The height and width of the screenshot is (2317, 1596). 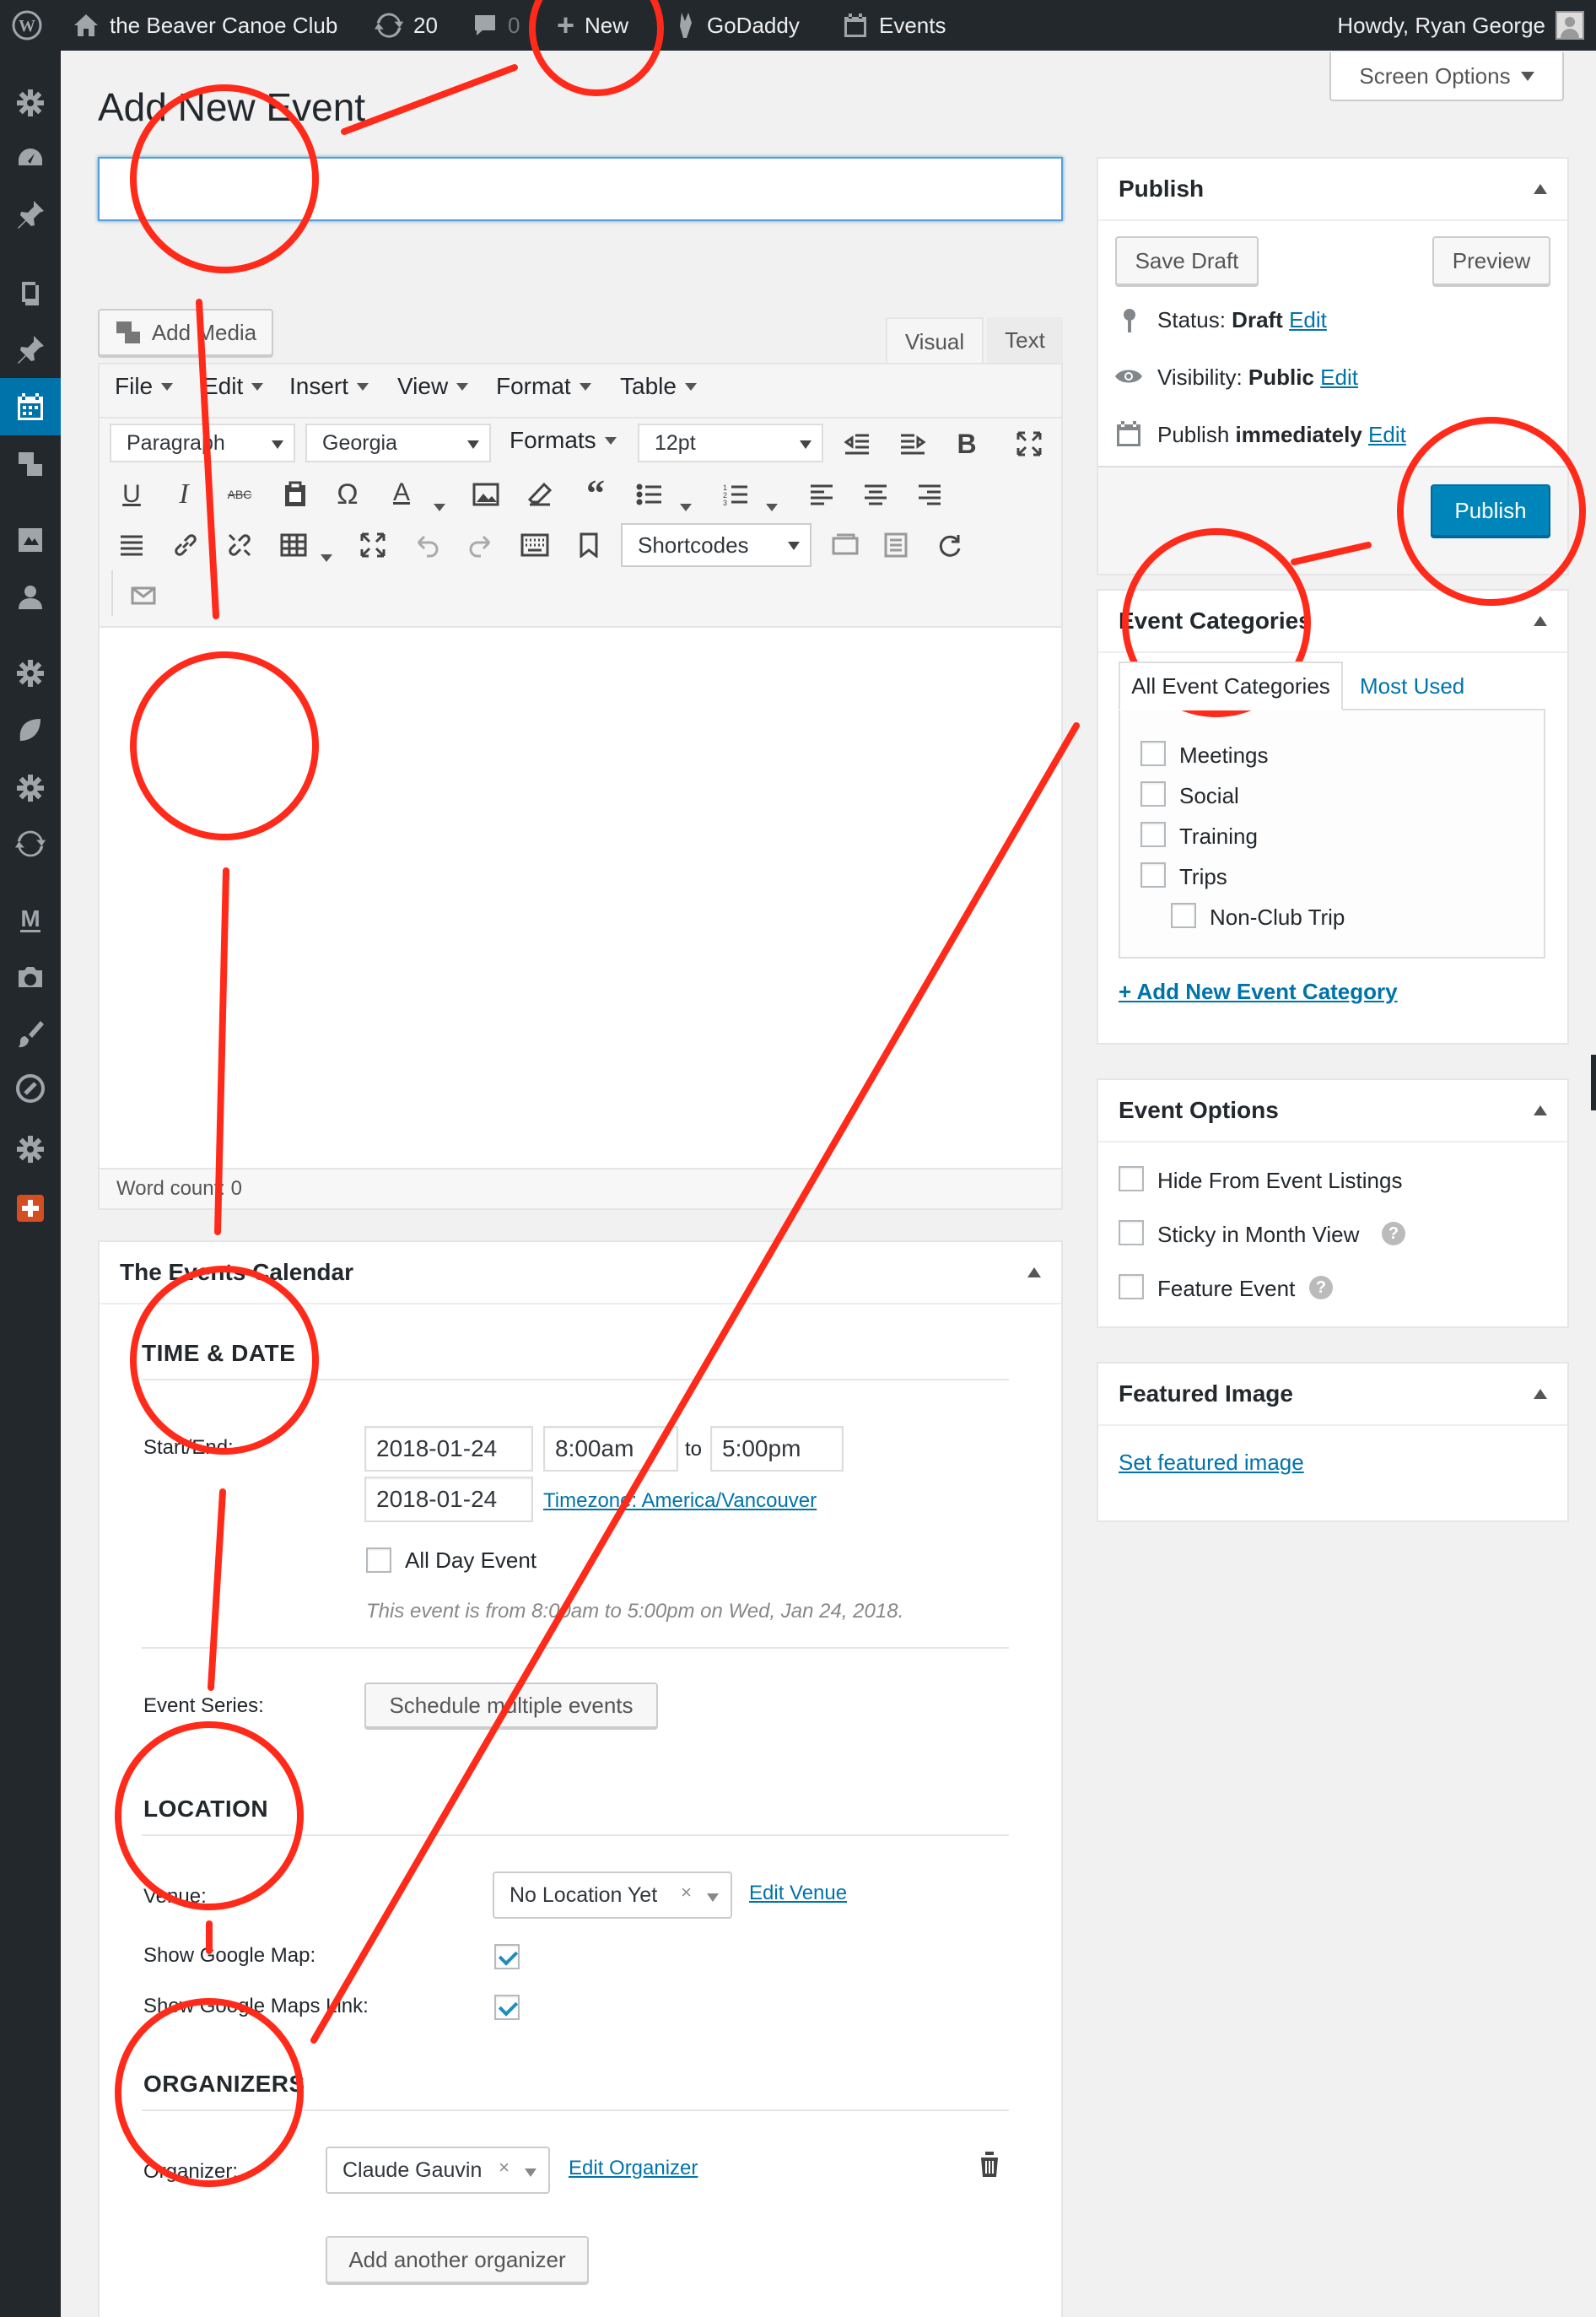 I want to click on special-character-icon: Ω, so click(x=347, y=494).